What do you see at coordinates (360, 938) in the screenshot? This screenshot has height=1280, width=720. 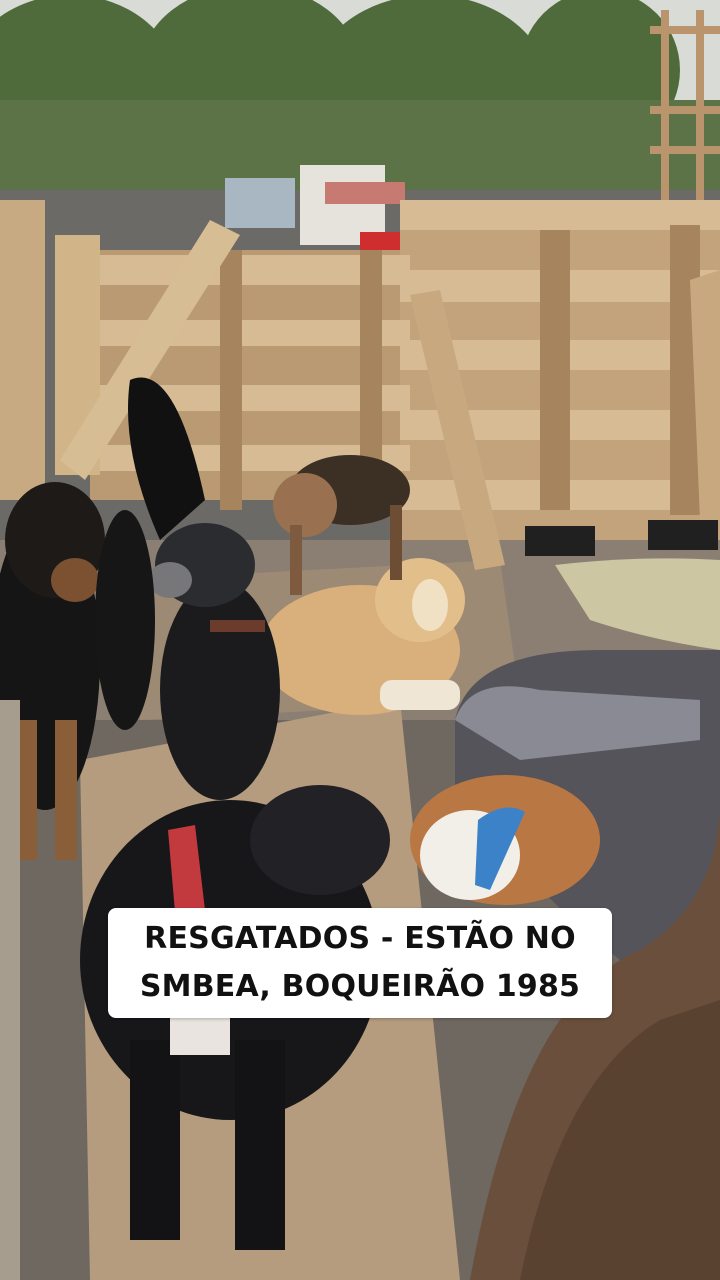 I see `caption-line-1: RESGATADOS - ESTÃO NO` at bounding box center [360, 938].